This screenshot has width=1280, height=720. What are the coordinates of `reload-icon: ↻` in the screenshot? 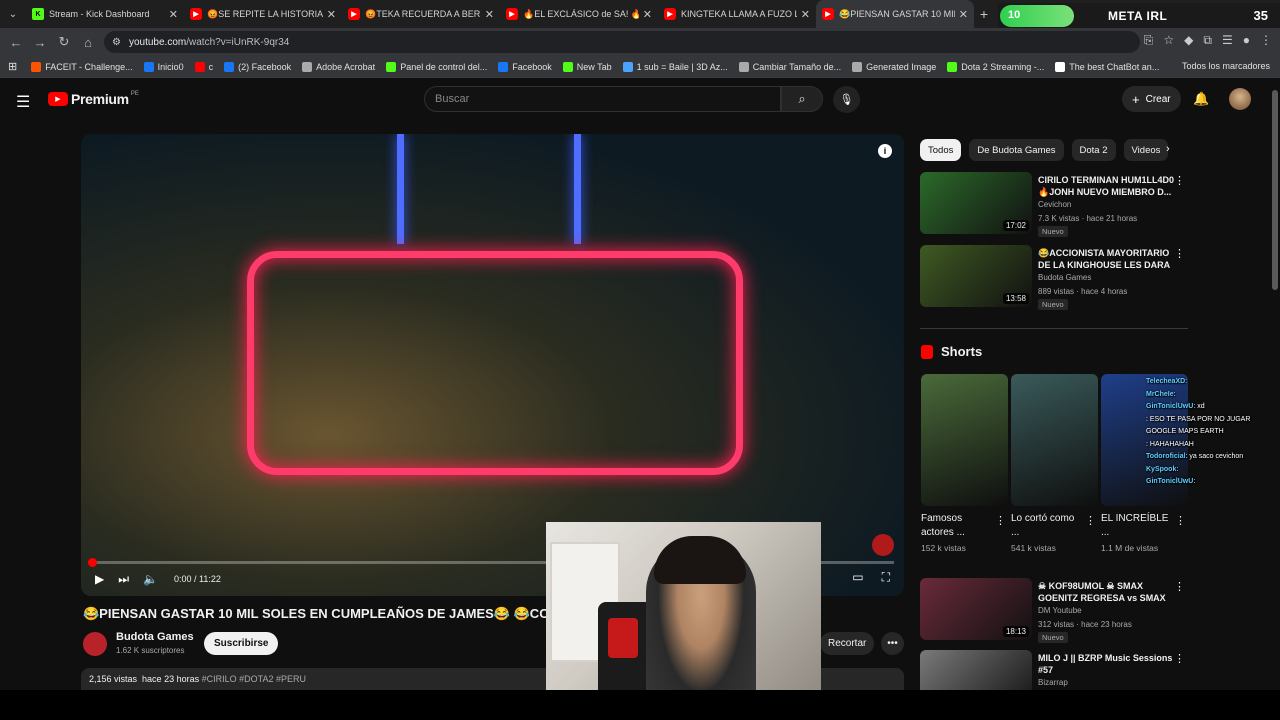 It's located at (64, 42).